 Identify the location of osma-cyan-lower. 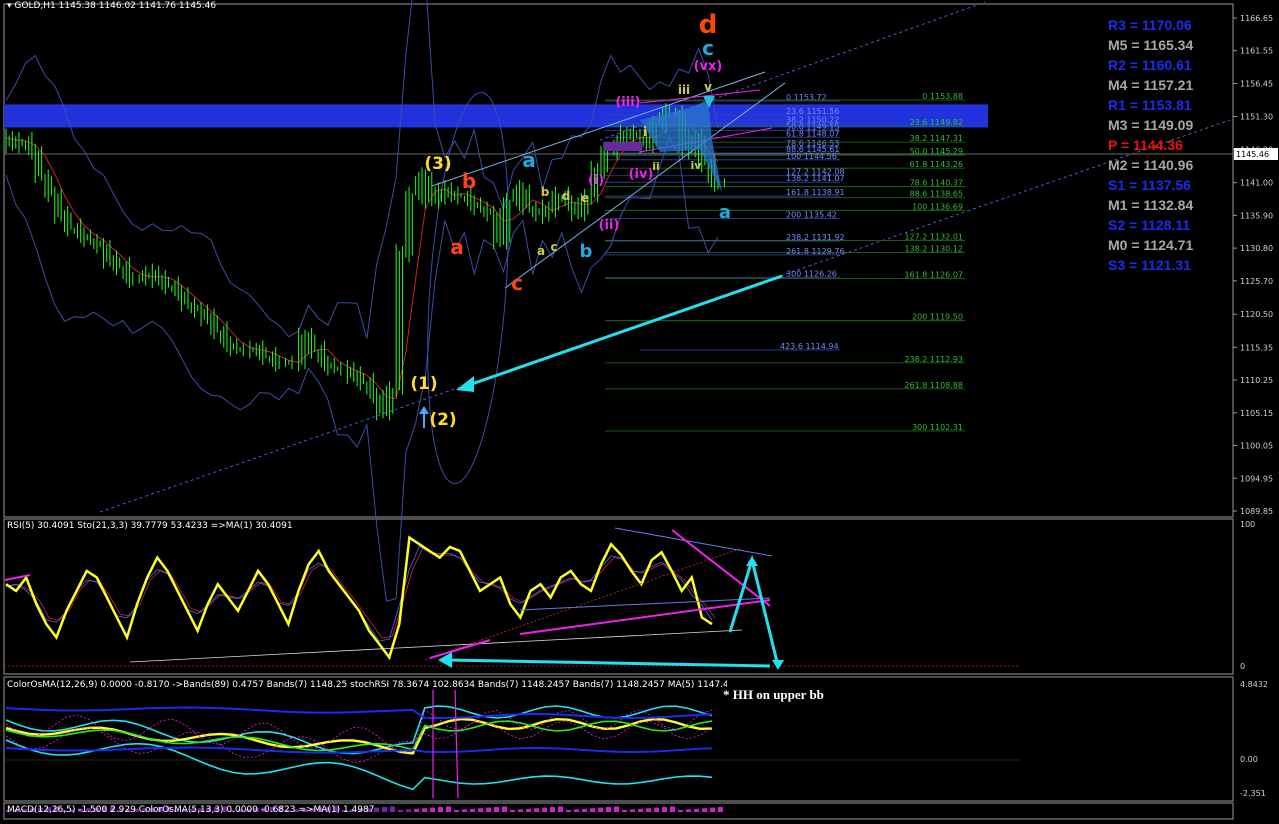
(359, 765).